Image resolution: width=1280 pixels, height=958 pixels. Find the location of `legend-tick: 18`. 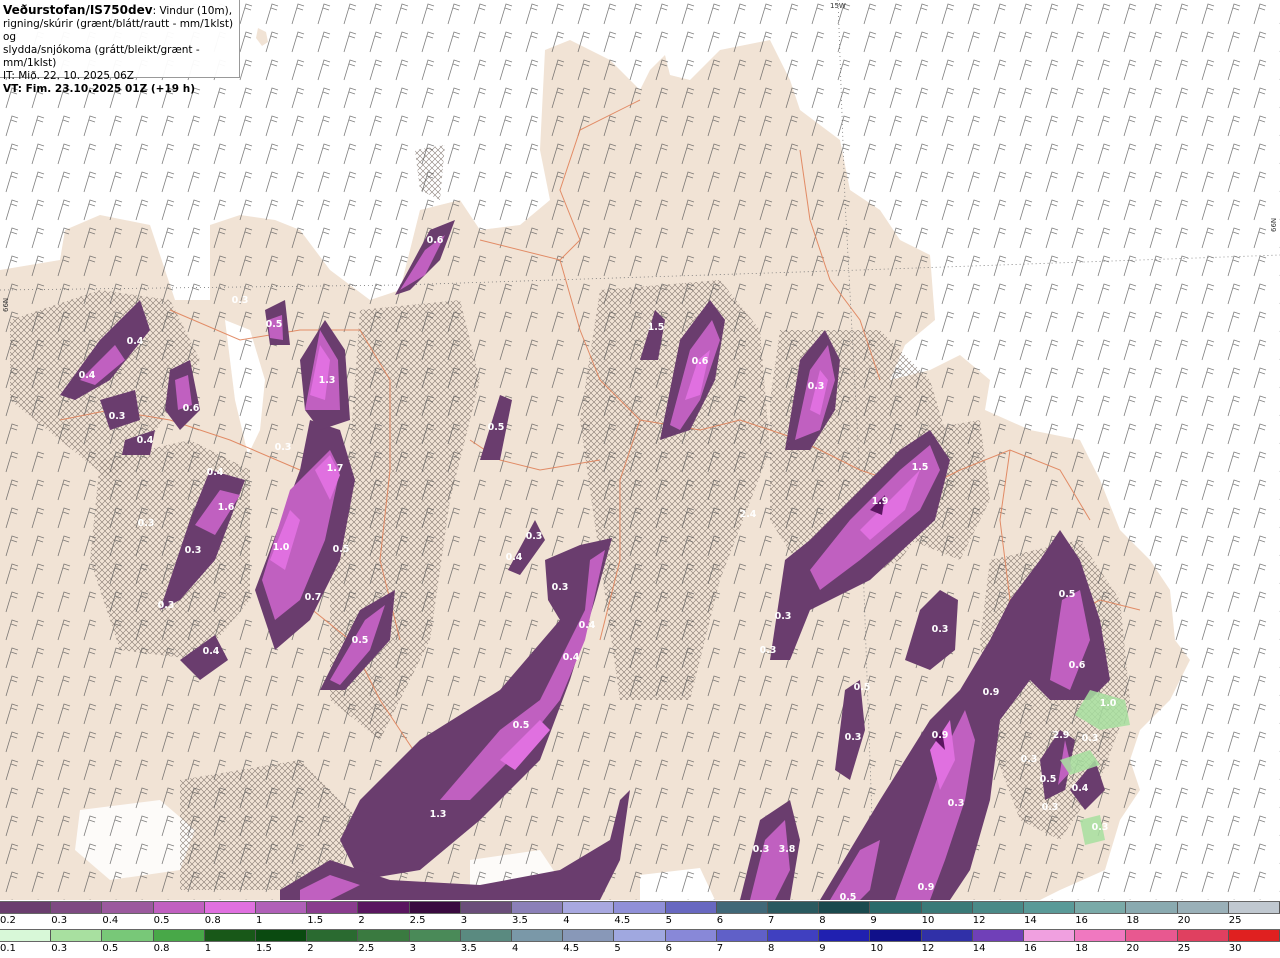

legend-tick: 18 is located at coordinates (1133, 920).